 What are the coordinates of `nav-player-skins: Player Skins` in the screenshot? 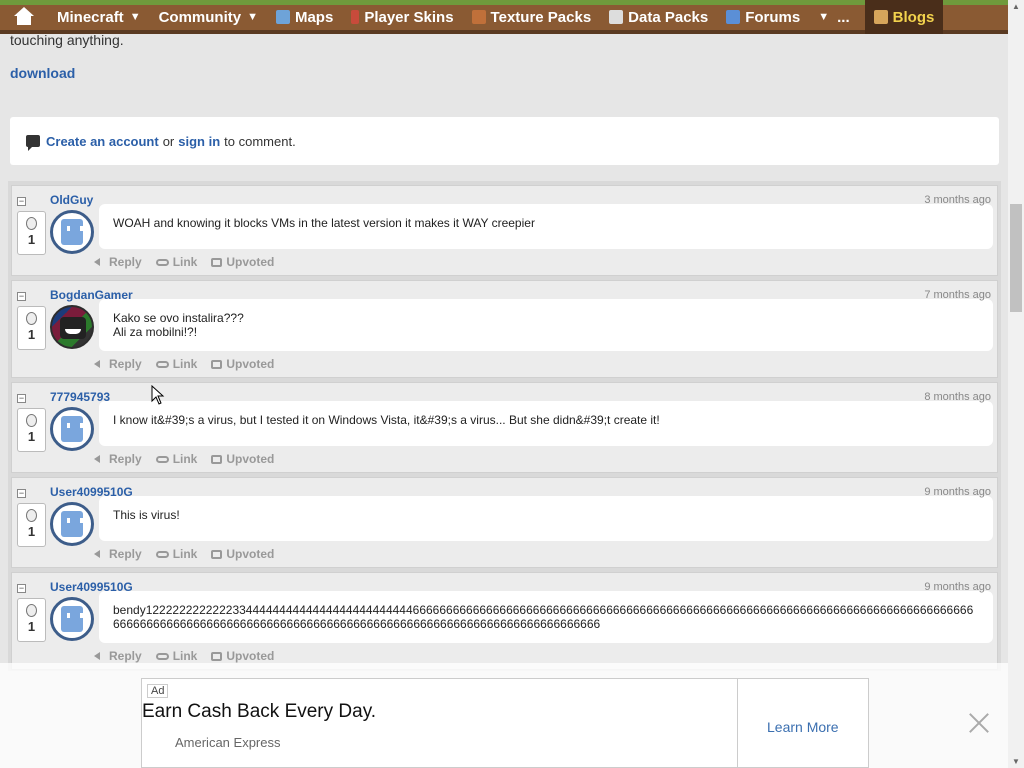 It's located at (402, 17).